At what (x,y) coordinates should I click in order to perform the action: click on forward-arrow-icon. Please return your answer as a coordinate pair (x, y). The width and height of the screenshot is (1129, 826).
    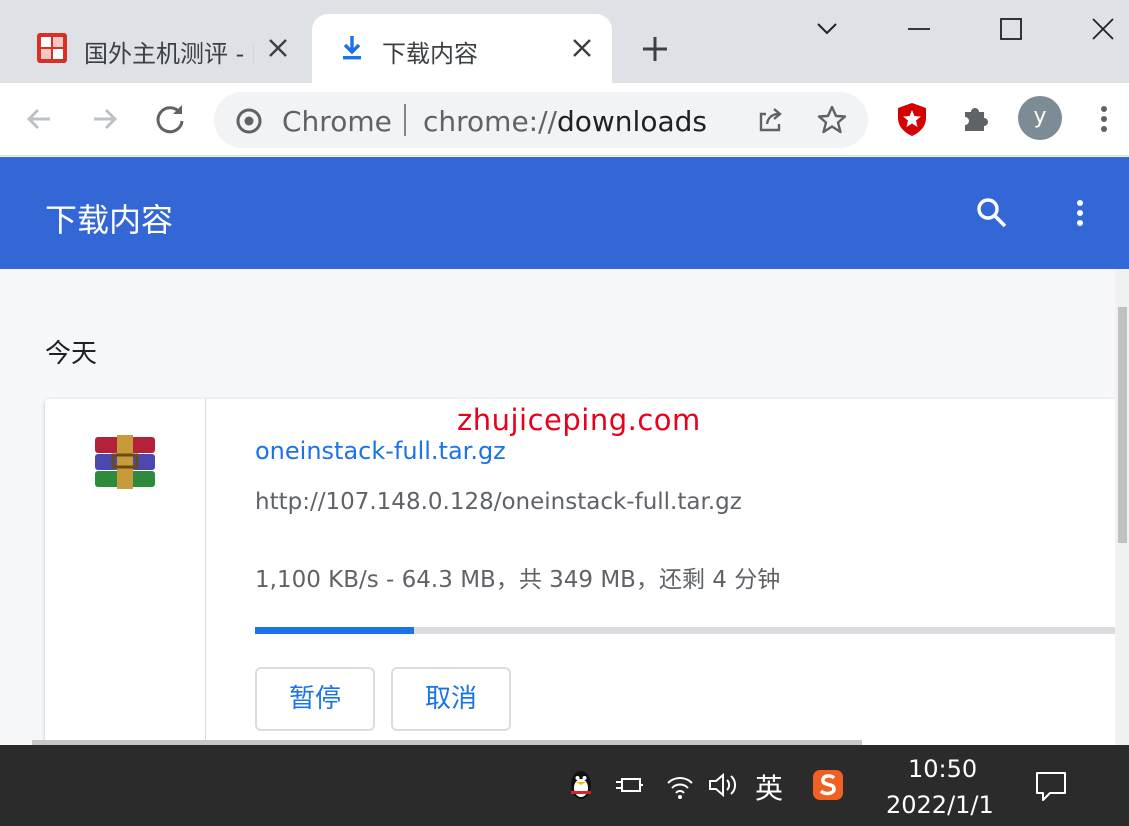
    Looking at the image, I should click on (104, 119).